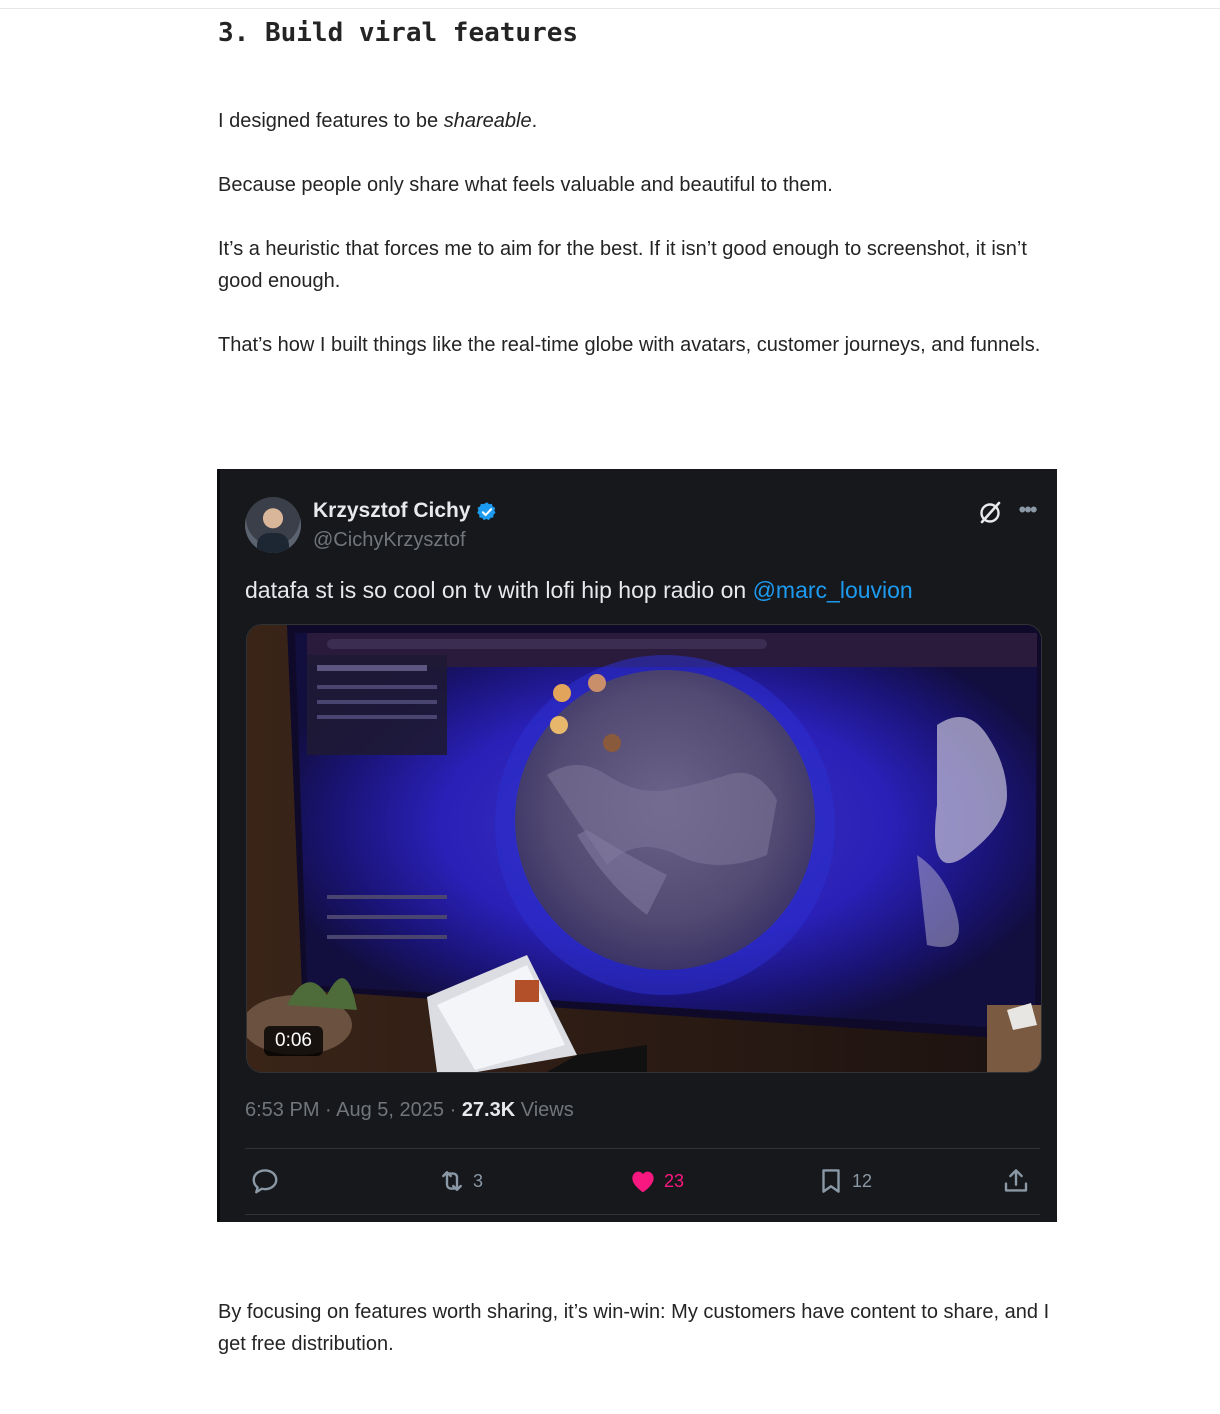 This screenshot has height=1414, width=1220. Describe the element at coordinates (610, 8) in the screenshot. I see `top-divider` at that location.